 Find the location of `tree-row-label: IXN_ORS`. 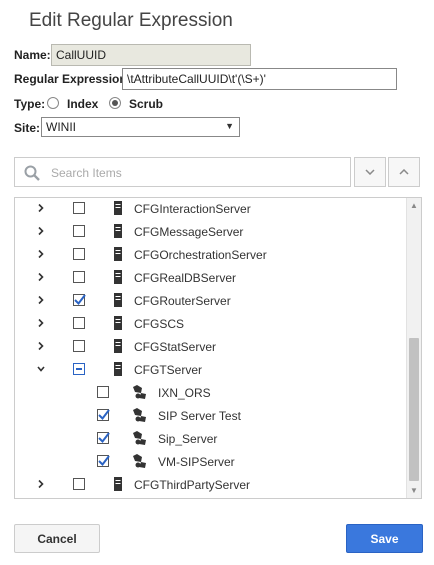

tree-row-label: IXN_ORS is located at coordinates (184, 393).